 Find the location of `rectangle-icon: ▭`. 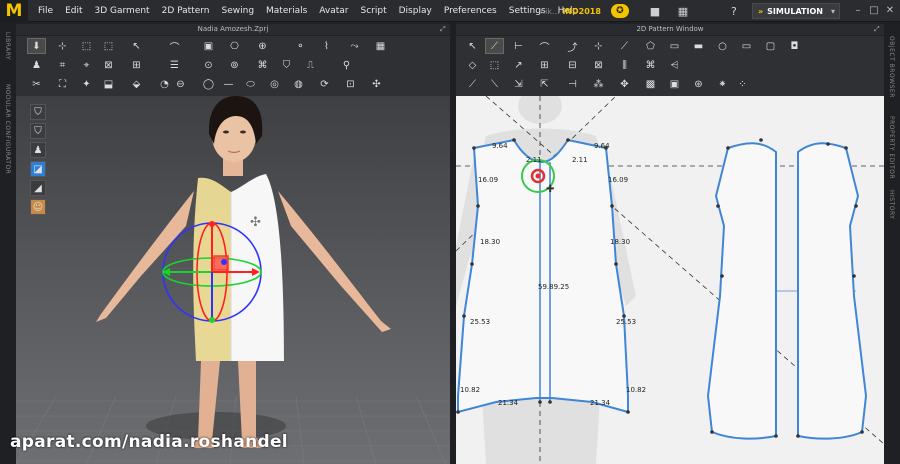

rectangle-icon: ▭ is located at coordinates (674, 46).